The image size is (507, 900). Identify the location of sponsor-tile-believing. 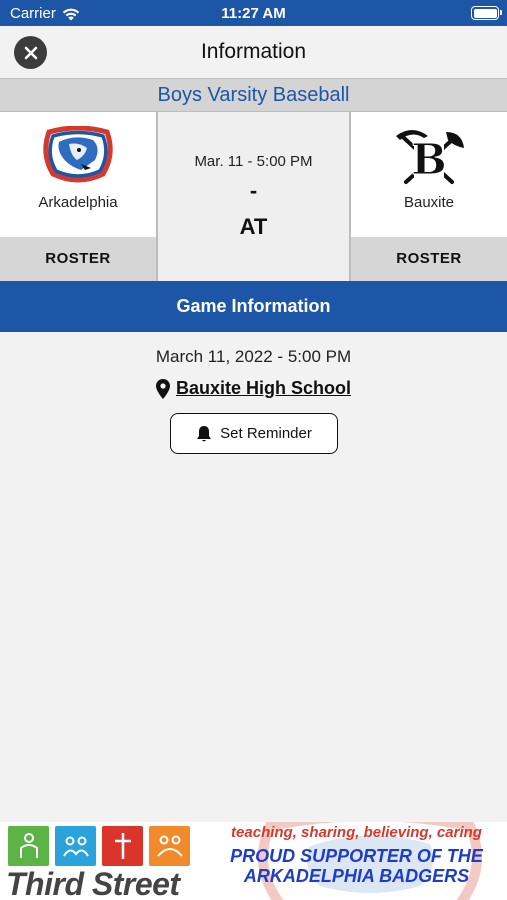
(122, 846).